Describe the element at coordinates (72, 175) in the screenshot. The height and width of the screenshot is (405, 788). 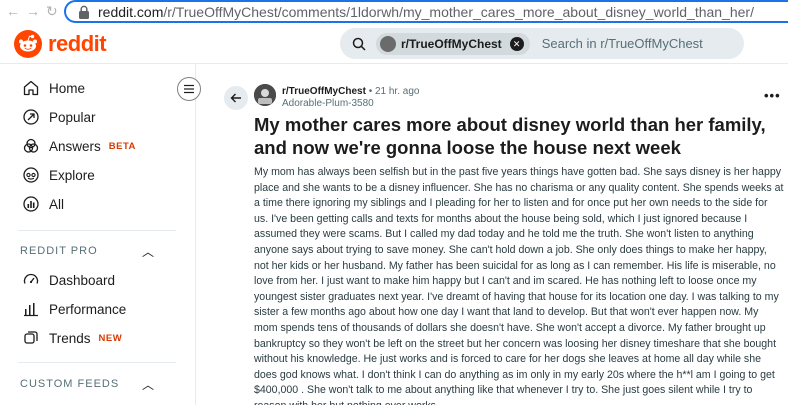
I see `sidebar-item-label: Explore` at that location.